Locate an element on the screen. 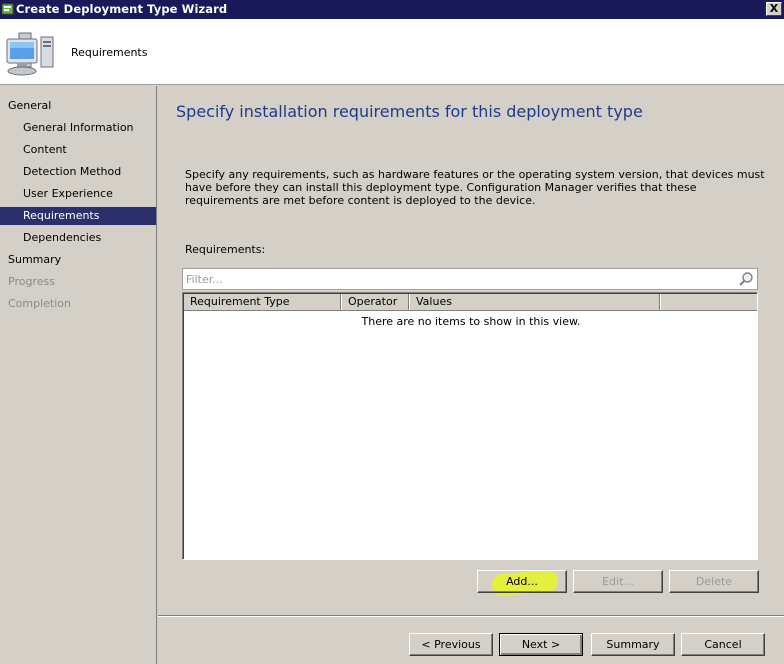  delete-button: Delete is located at coordinates (714, 581).